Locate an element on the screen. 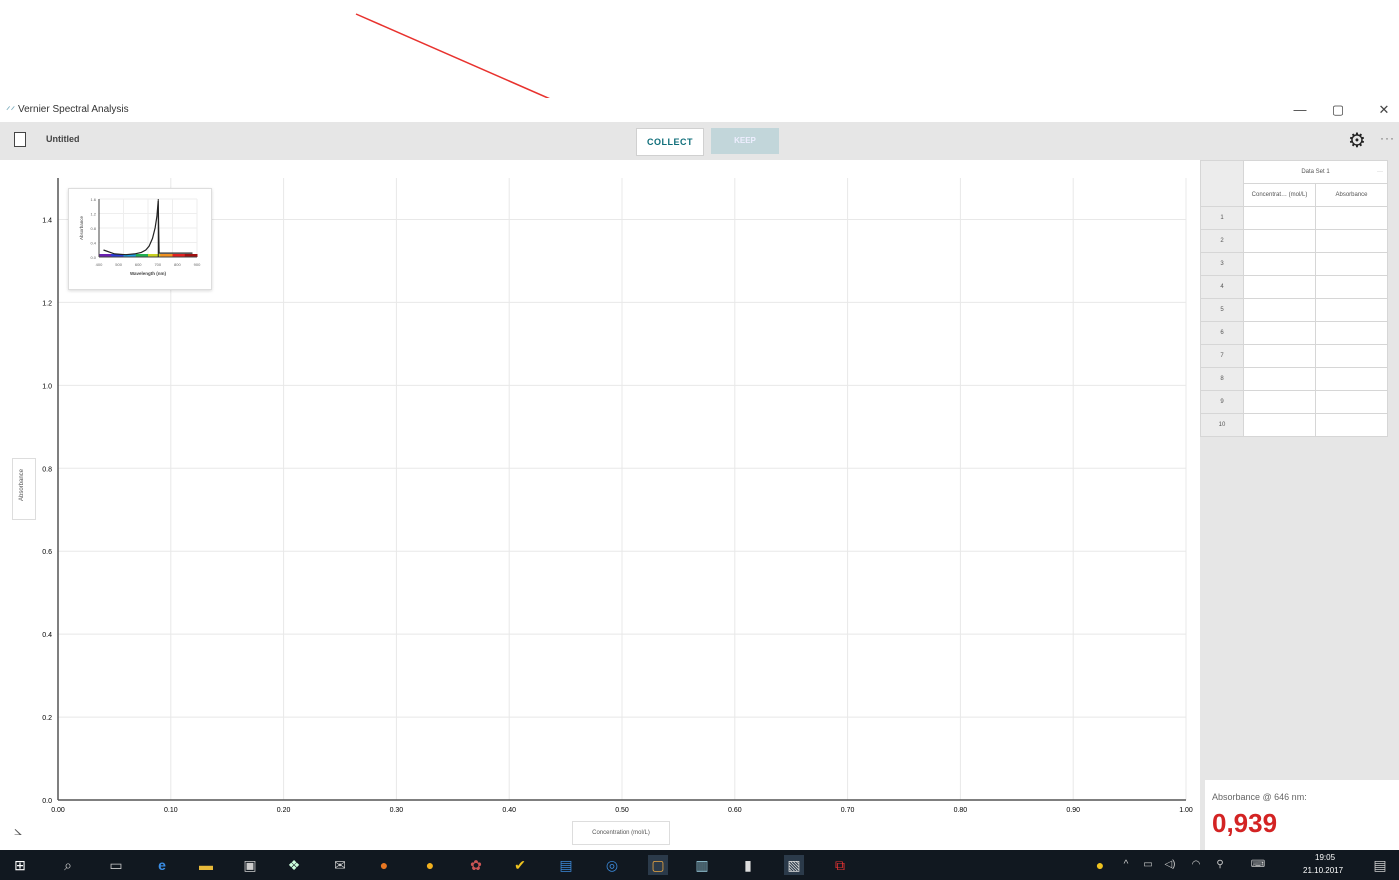  column-header-label: Absorbance is located at coordinates (1351, 195).